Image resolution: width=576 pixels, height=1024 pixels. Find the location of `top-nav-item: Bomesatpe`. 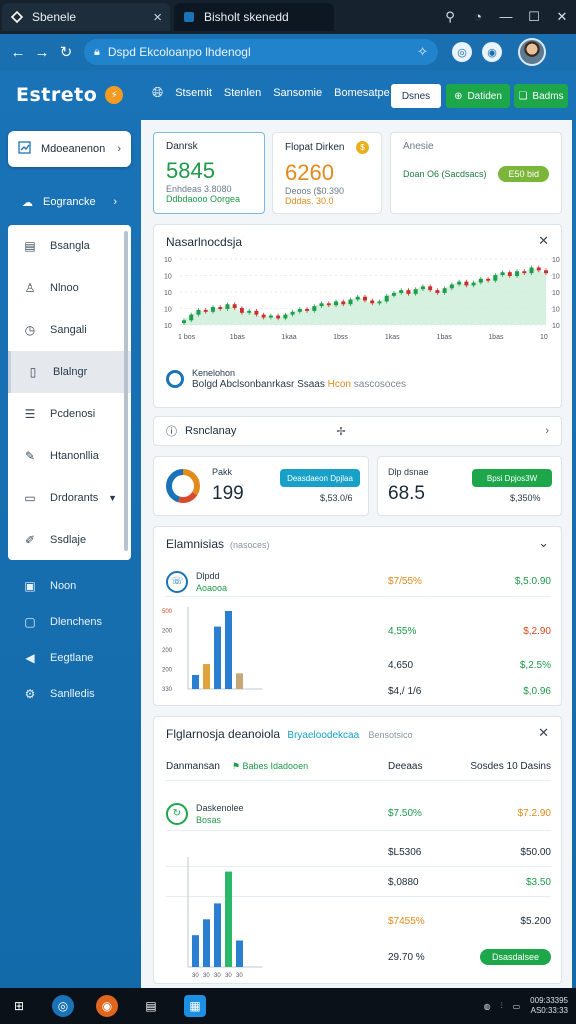

top-nav-item: Bomesatpe is located at coordinates (362, 93).